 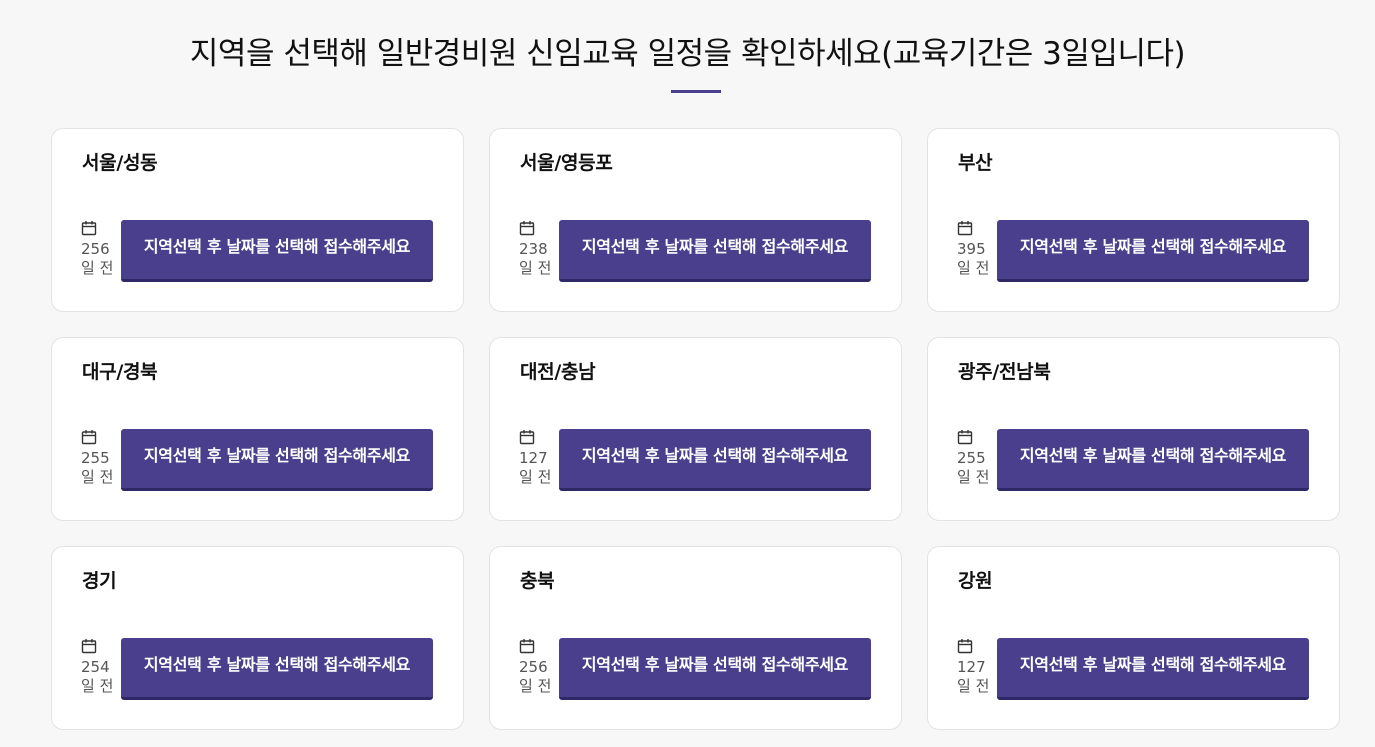 What do you see at coordinates (975, 163) in the screenshot?
I see `region-name: 부산` at bounding box center [975, 163].